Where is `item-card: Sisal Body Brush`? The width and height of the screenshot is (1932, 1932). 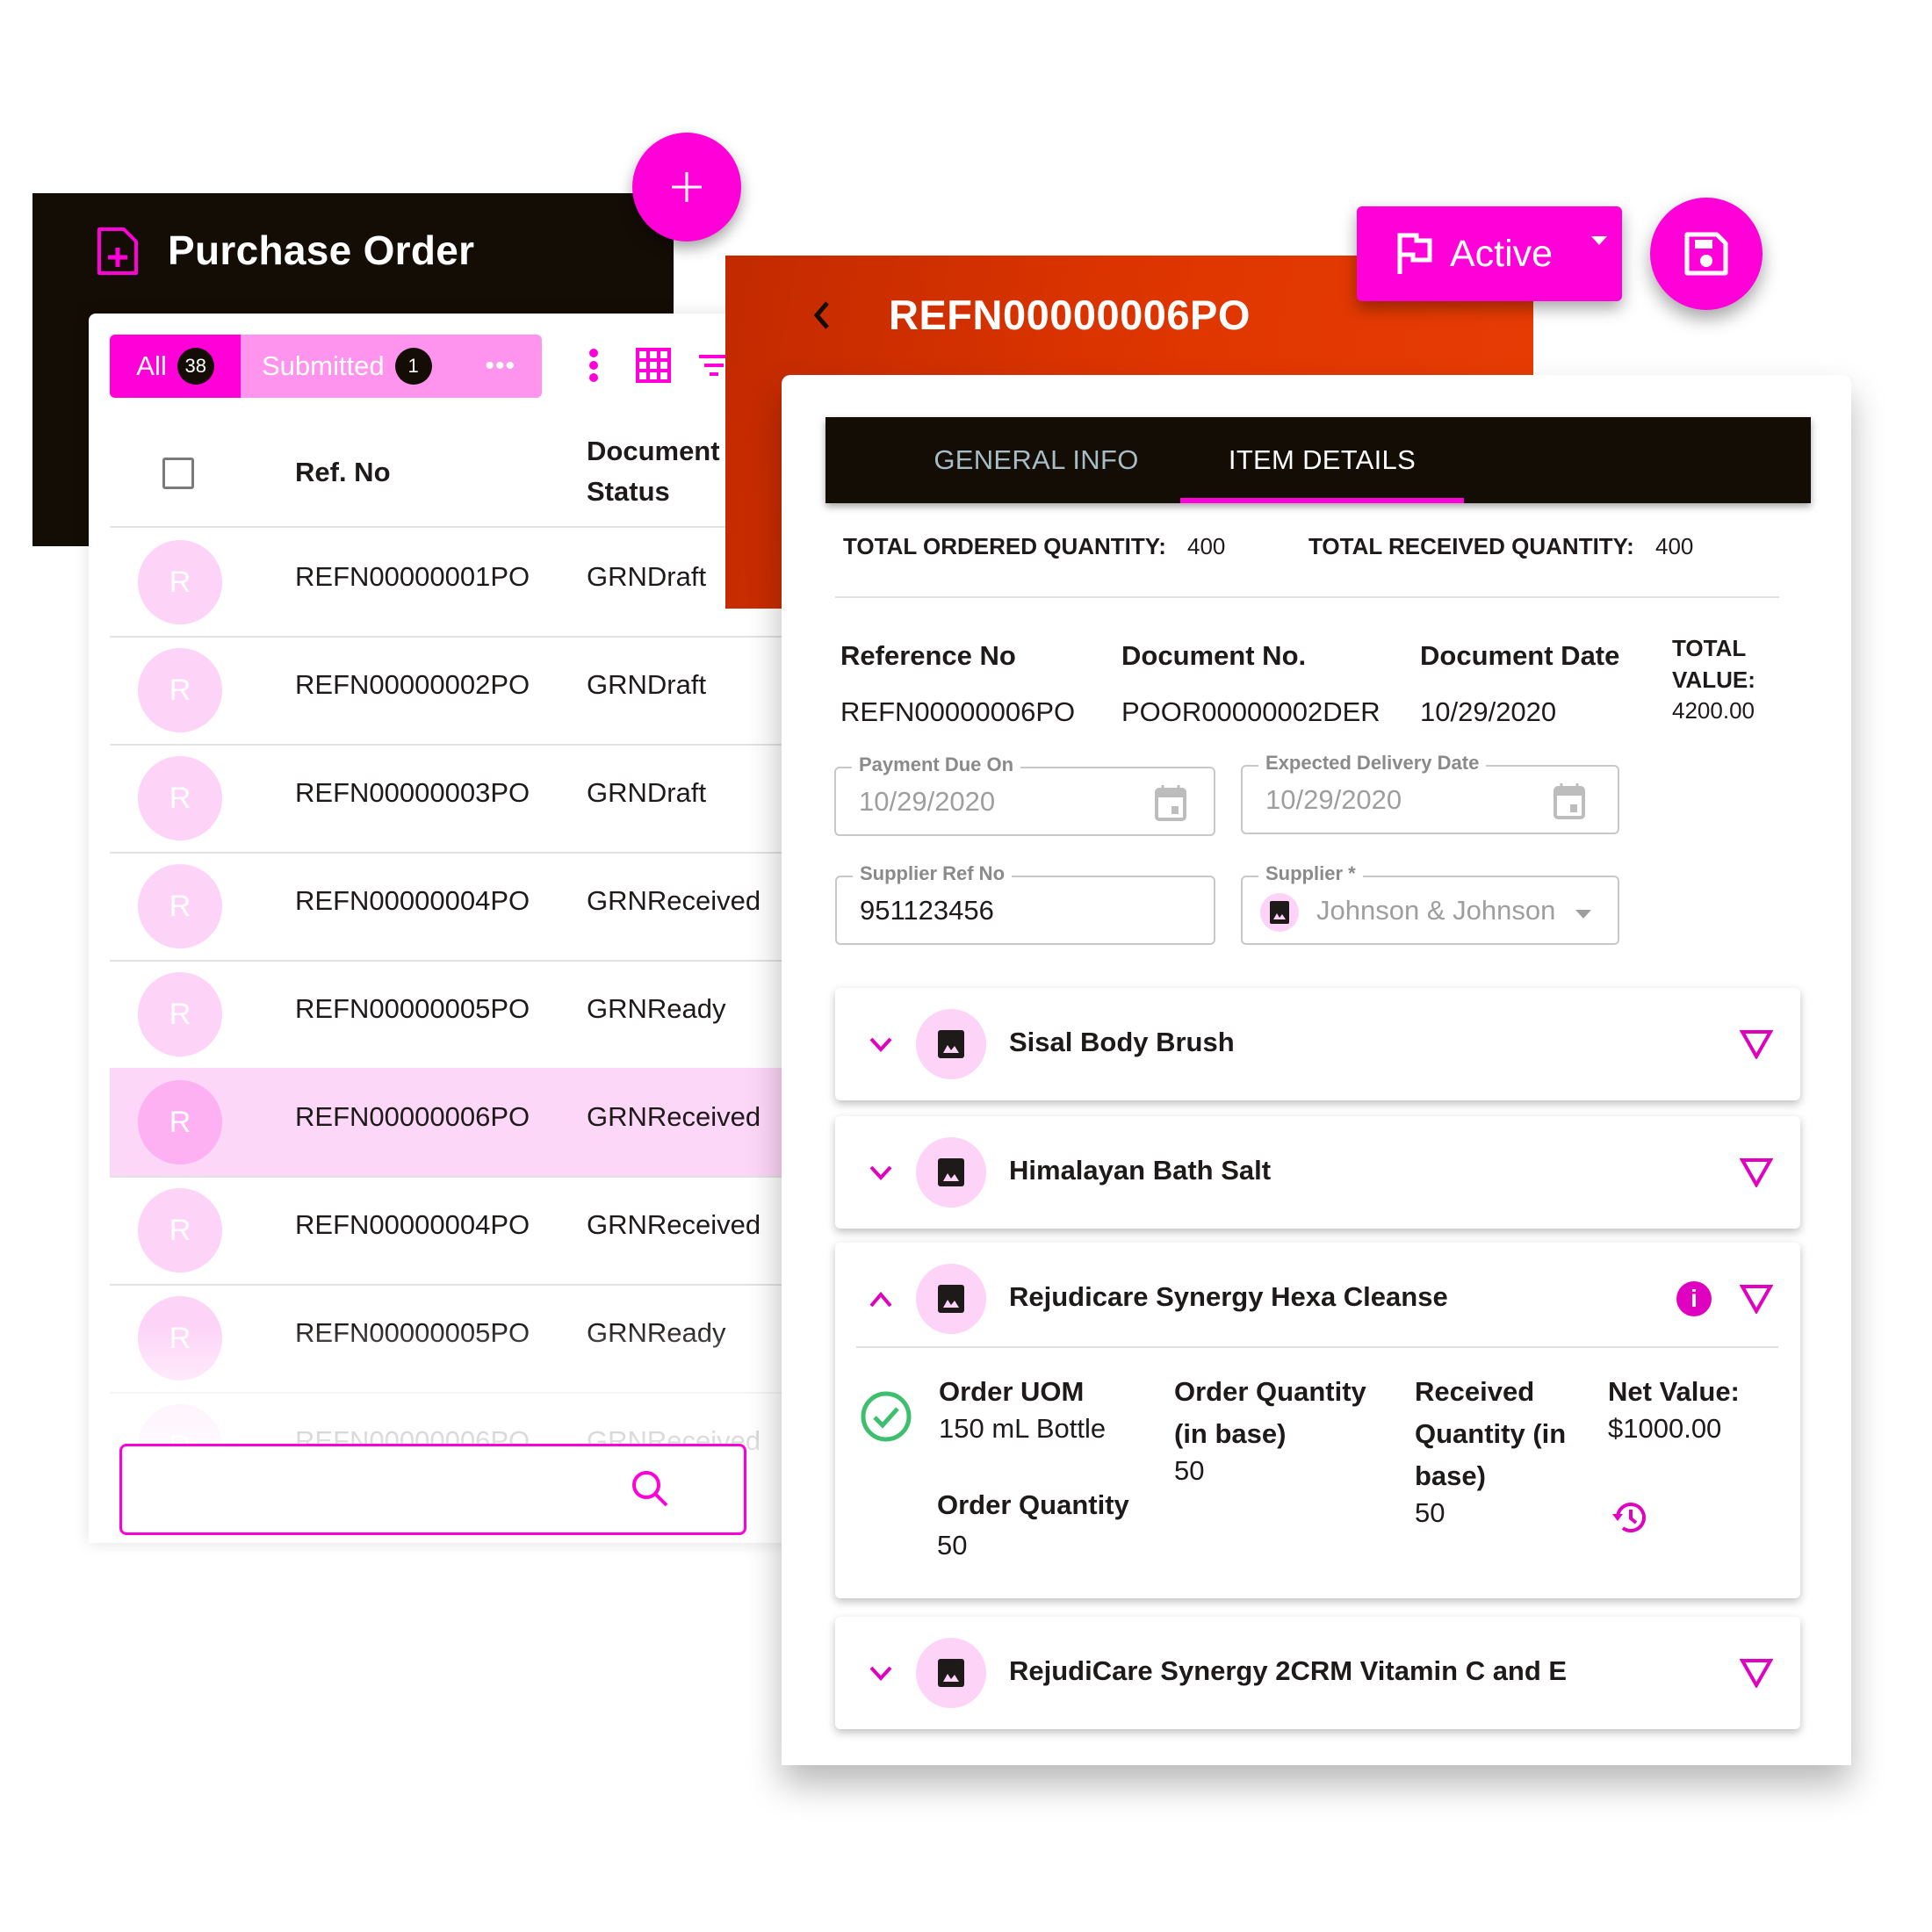 item-card: Sisal Body Brush is located at coordinates (1318, 1044).